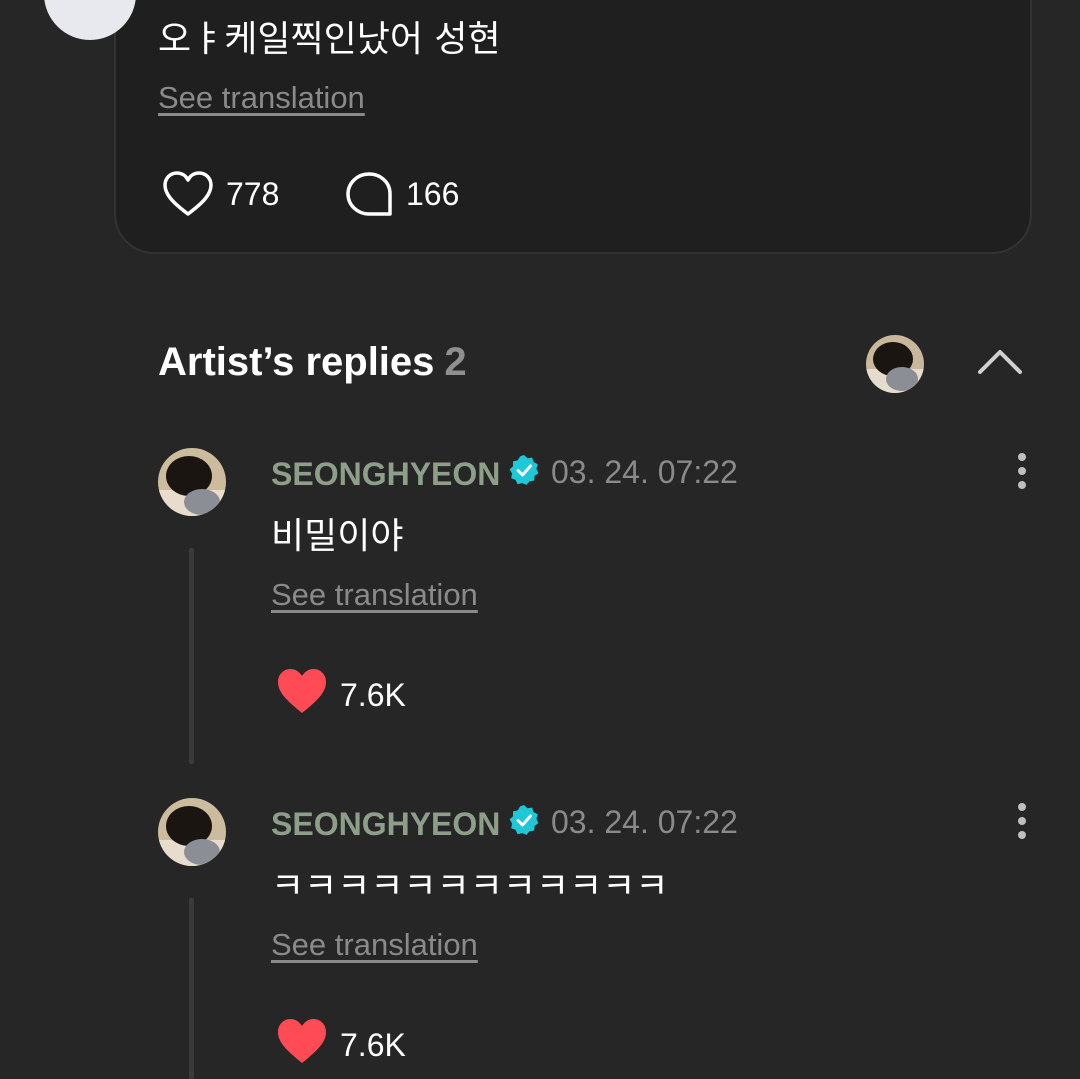 The width and height of the screenshot is (1080, 1079). I want to click on artist-replies-heading: Artist’s replies 2, so click(312, 362).